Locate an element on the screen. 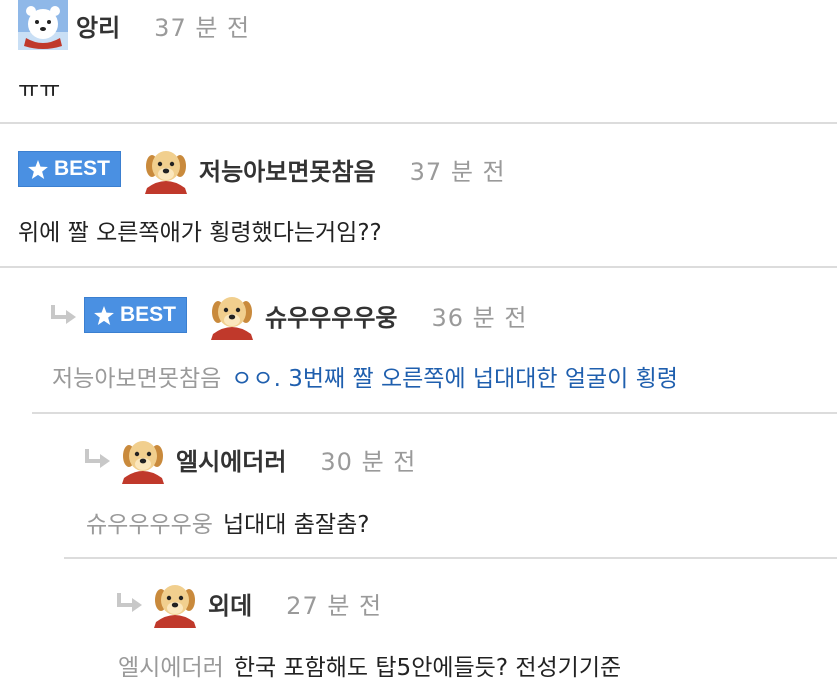  comment-nickname: 외데 is located at coordinates (230, 603).